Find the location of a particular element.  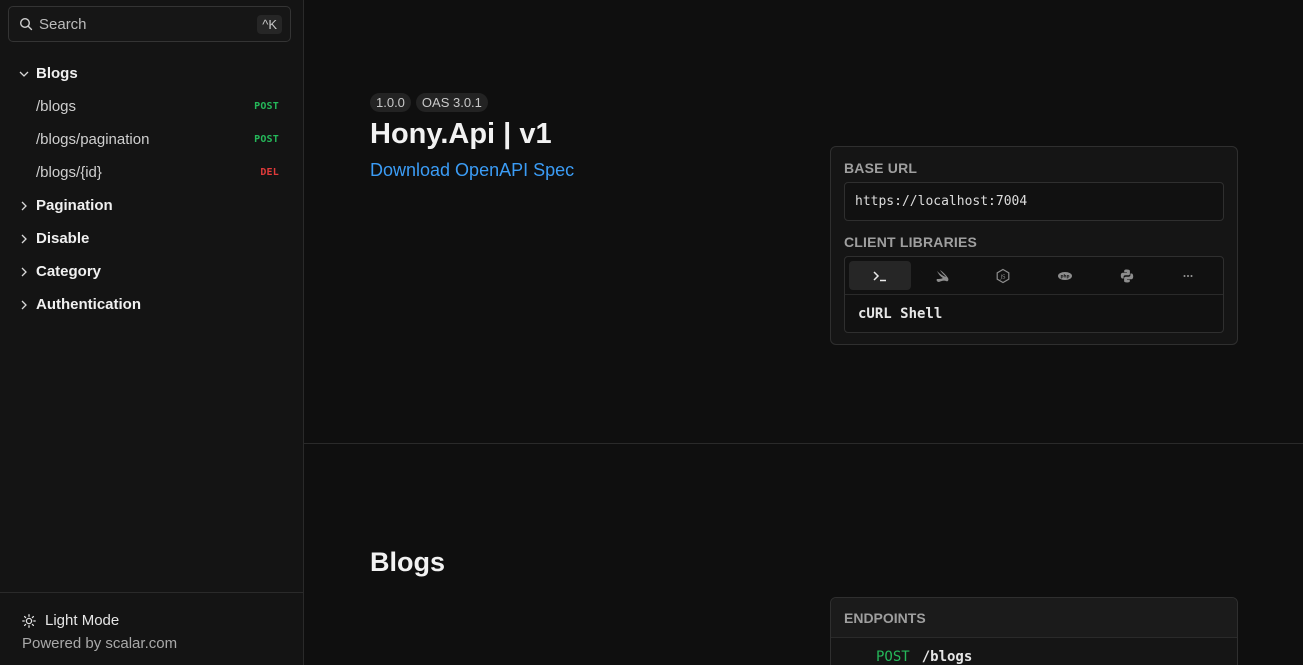

oas-badge: OAS 3.0.1 is located at coordinates (451, 102).